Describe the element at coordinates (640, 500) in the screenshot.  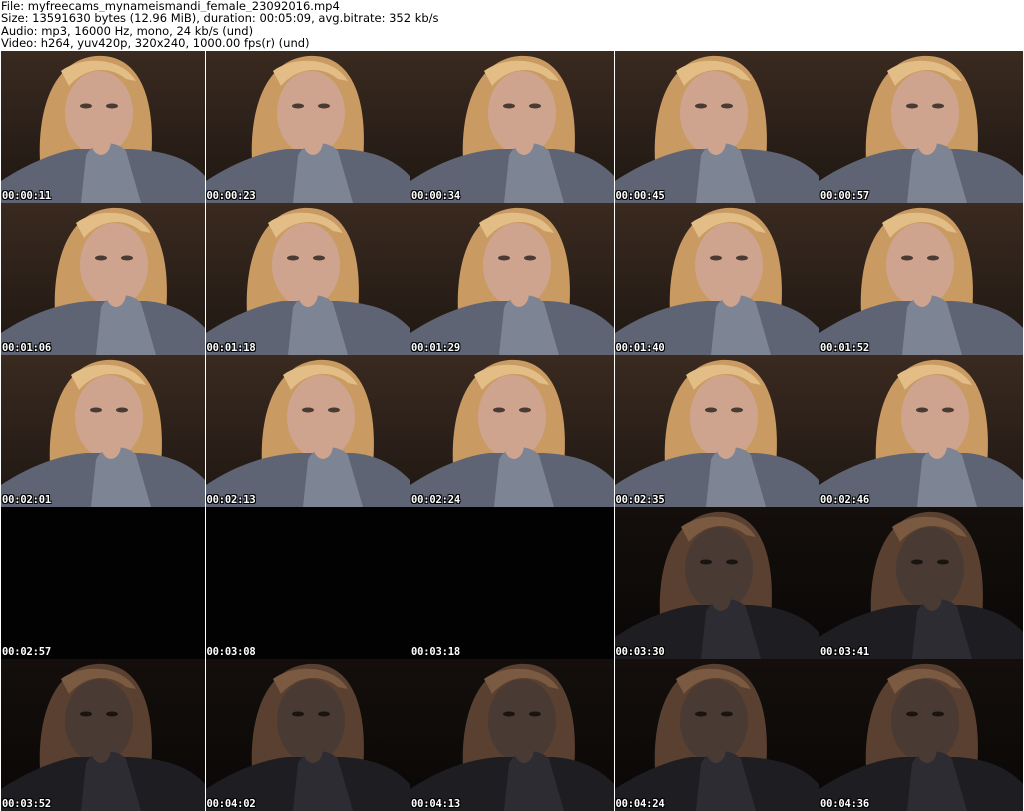
I see `thumbnail-timestamp: 00:02:35` at that location.